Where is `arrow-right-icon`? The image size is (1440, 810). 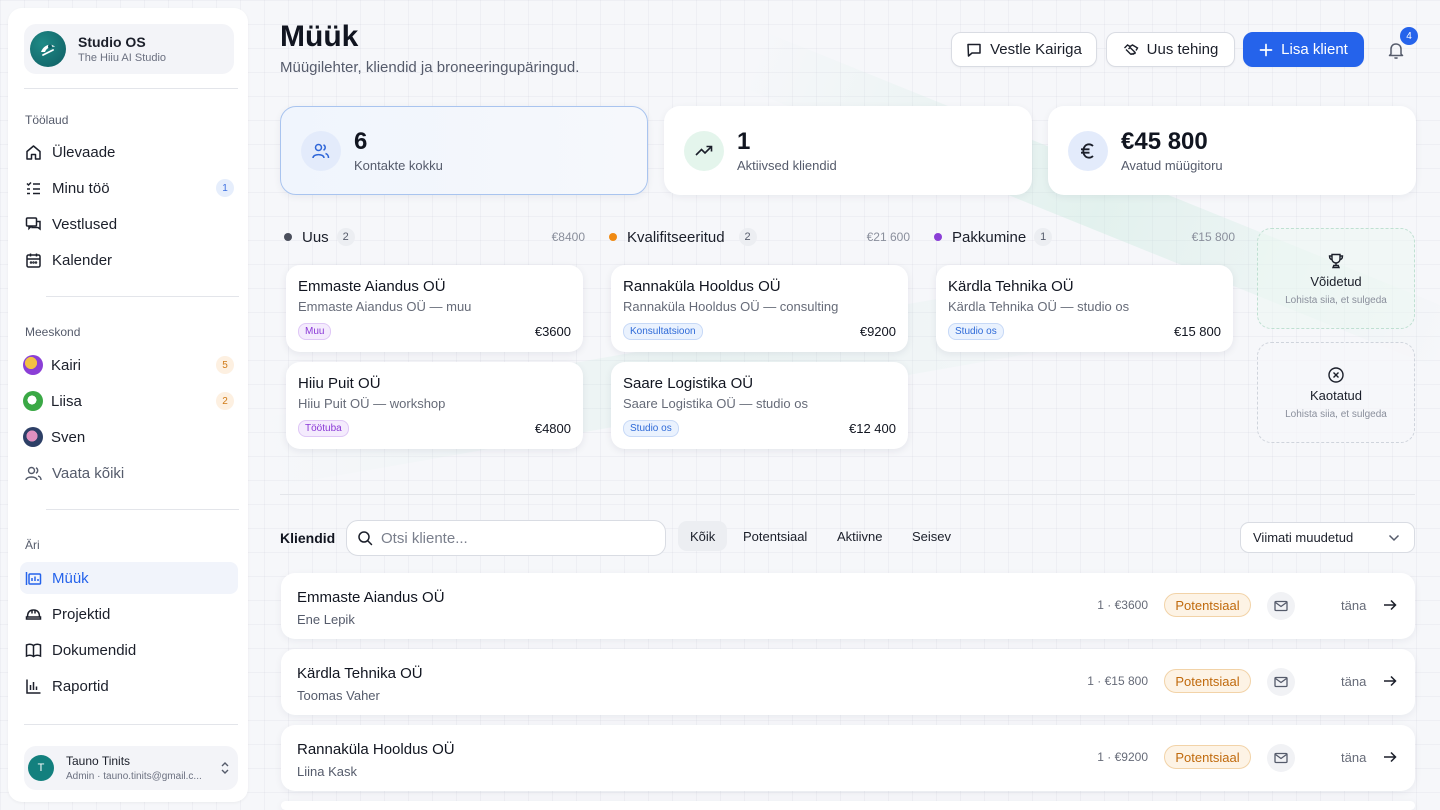 arrow-right-icon is located at coordinates (1390, 757).